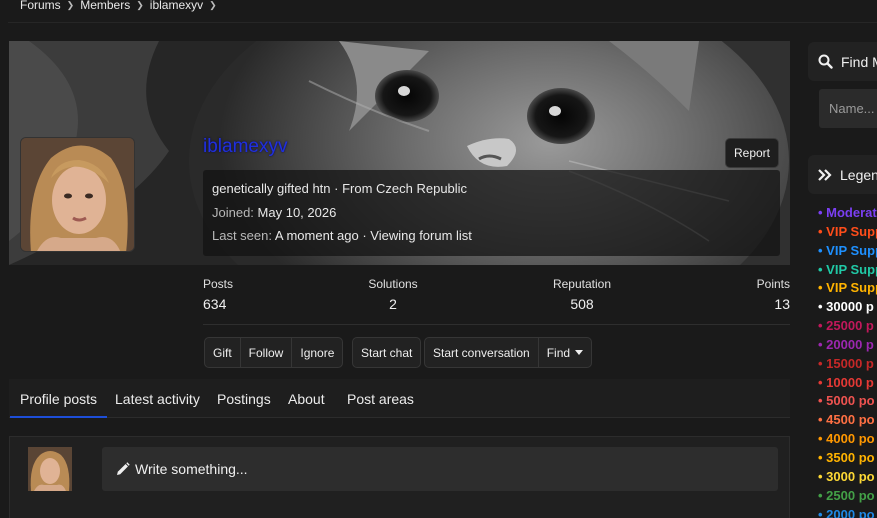  Describe the element at coordinates (373, 235) in the screenshot. I see `last-seen-value: A moment ago · Viewing forum list` at that location.